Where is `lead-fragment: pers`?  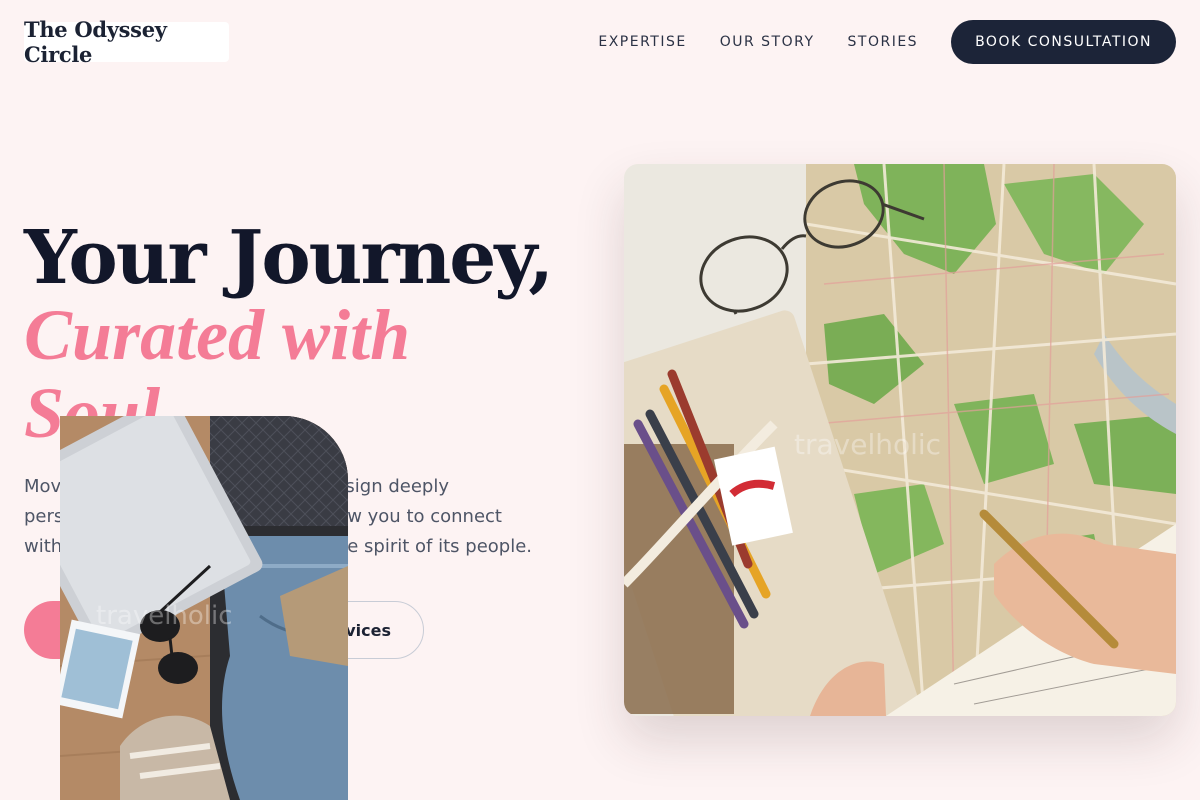 lead-fragment: pers is located at coordinates (44, 516).